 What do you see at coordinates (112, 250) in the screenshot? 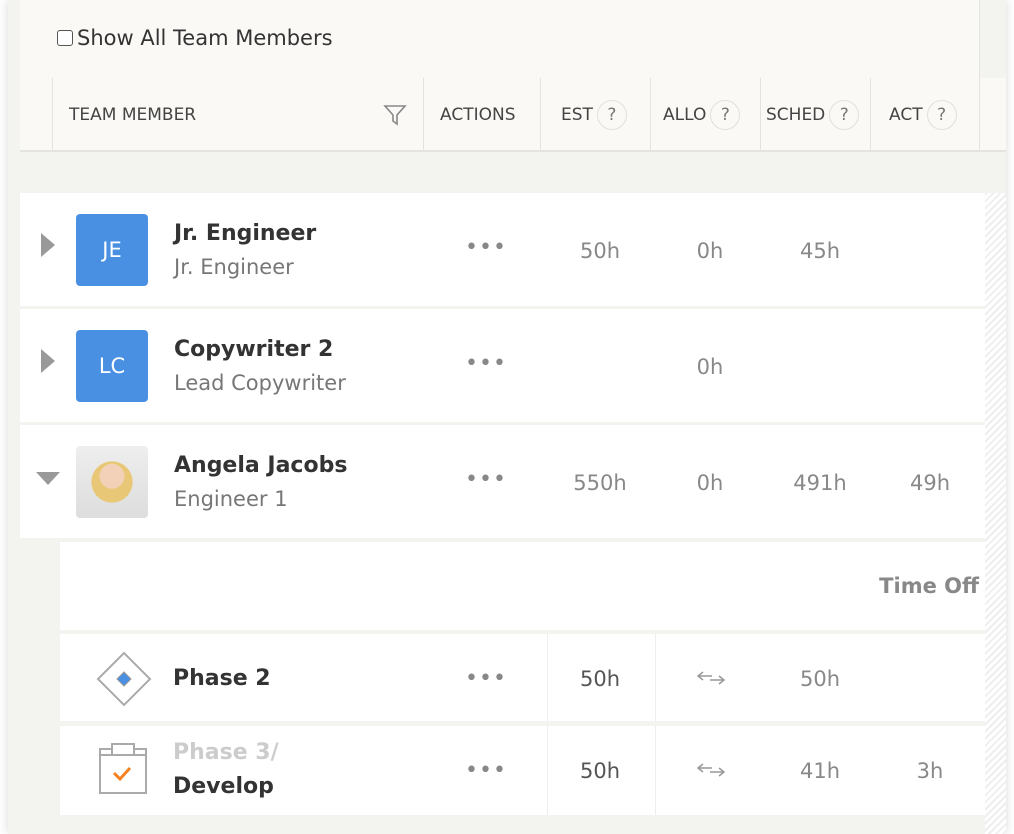
I see `avatar: JE` at bounding box center [112, 250].